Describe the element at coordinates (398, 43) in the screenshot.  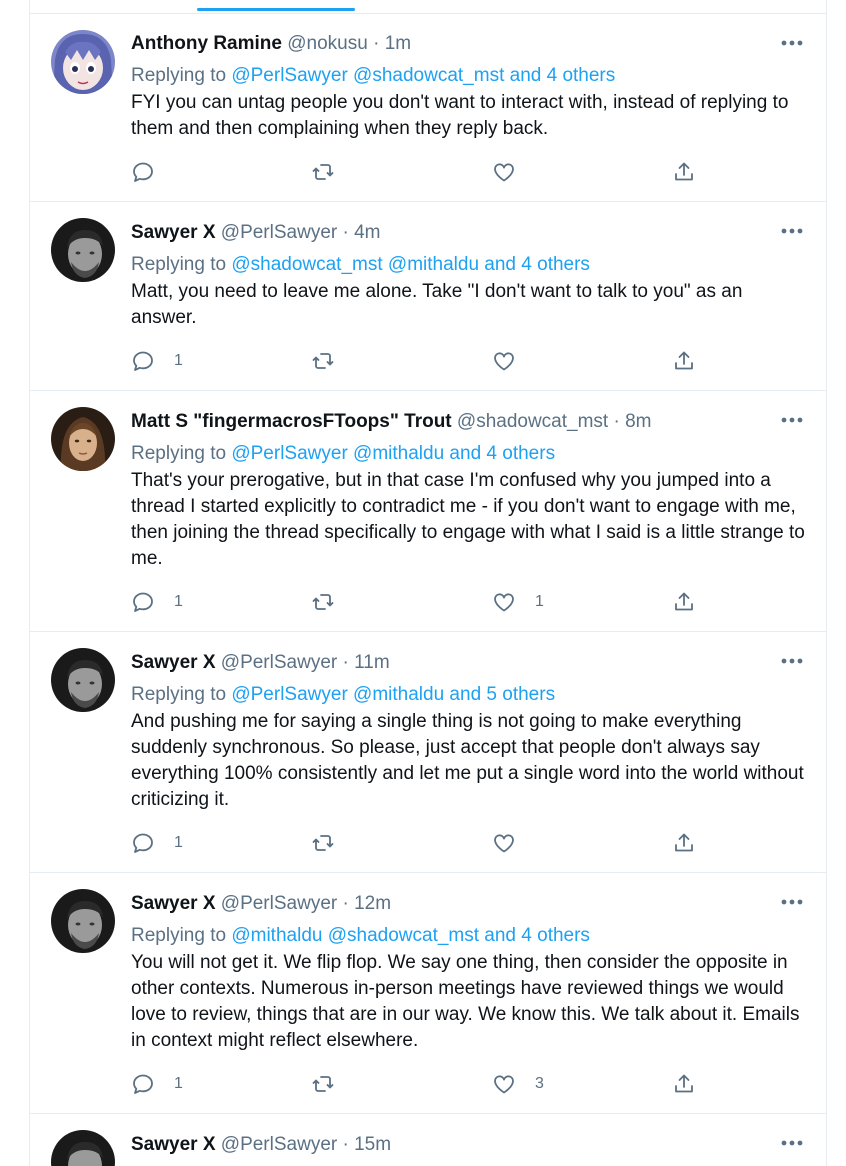
I see `timestamp: 1m` at that location.